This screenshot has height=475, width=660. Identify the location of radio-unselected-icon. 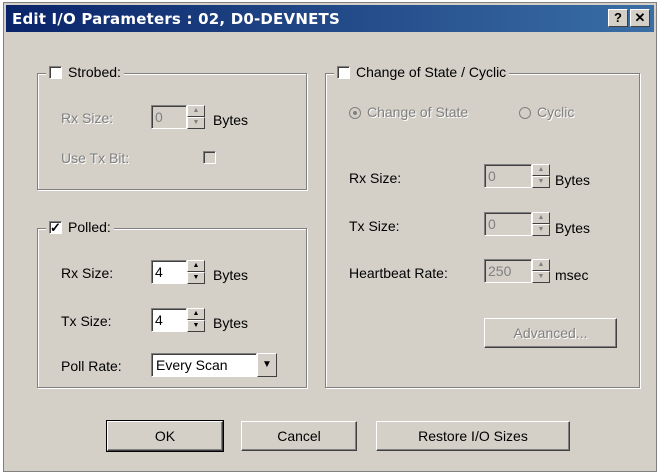
(525, 113).